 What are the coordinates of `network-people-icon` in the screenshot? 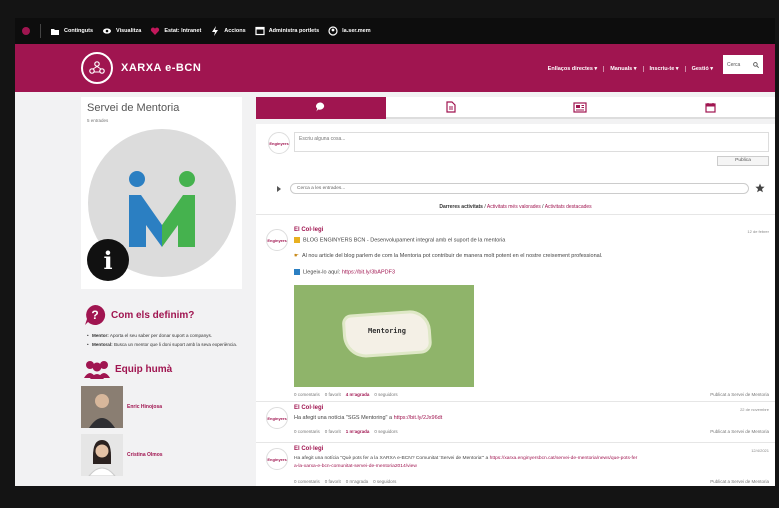 It's located at (97, 67).